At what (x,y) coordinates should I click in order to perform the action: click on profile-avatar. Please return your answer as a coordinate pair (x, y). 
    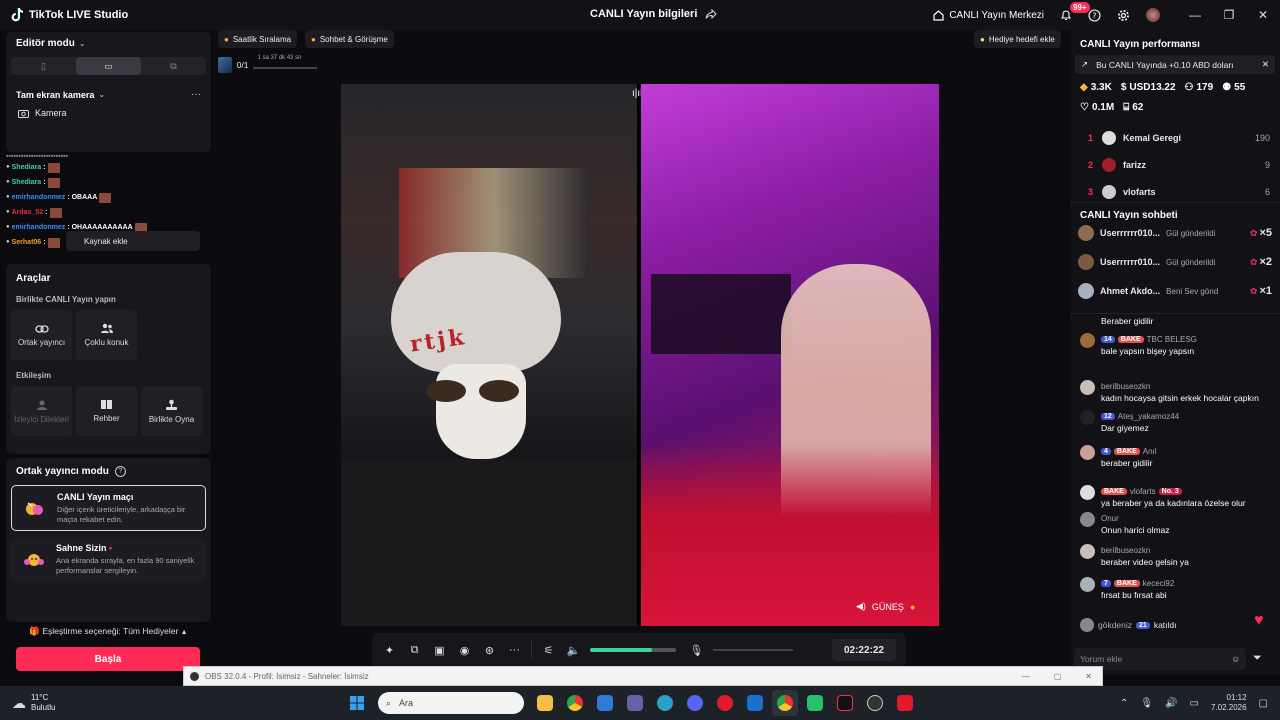
    Looking at the image, I should click on (1153, 15).